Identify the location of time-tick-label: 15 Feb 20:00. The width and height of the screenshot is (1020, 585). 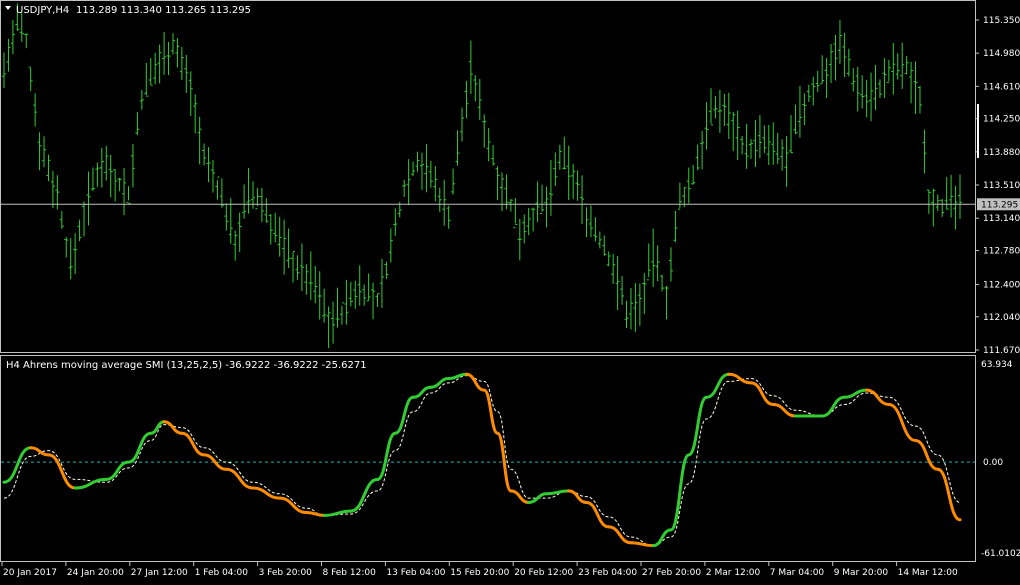
(479, 573).